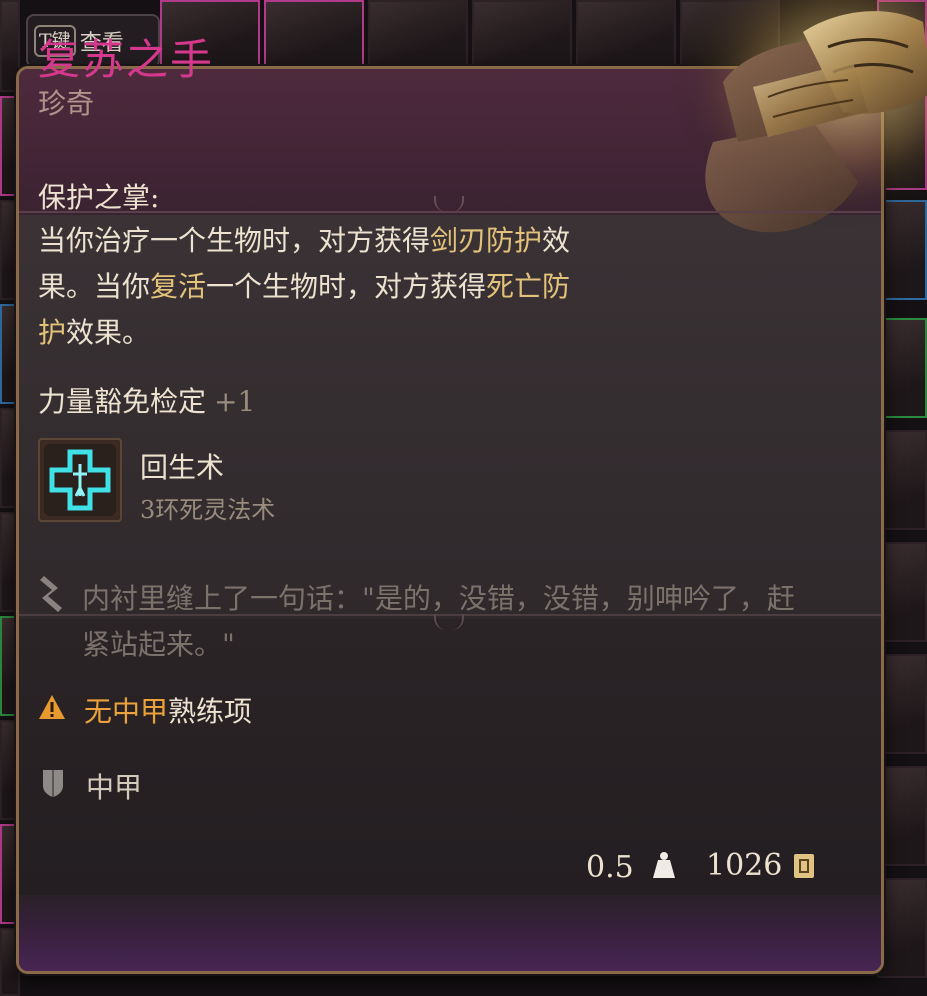 The image size is (927, 996). Describe the element at coordinates (234, 240) in the screenshot. I see `passive-text: 当你治疗一个生物时，对方获得` at that location.